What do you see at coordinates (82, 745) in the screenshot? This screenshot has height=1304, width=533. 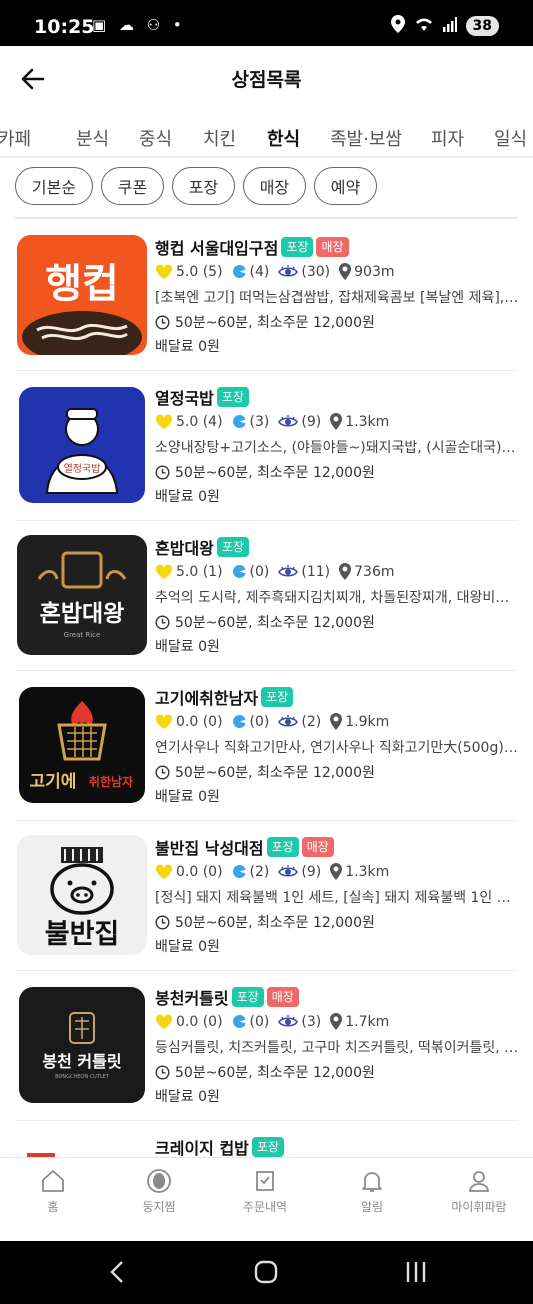 I see `store-logo: 고기에 취한남자` at bounding box center [82, 745].